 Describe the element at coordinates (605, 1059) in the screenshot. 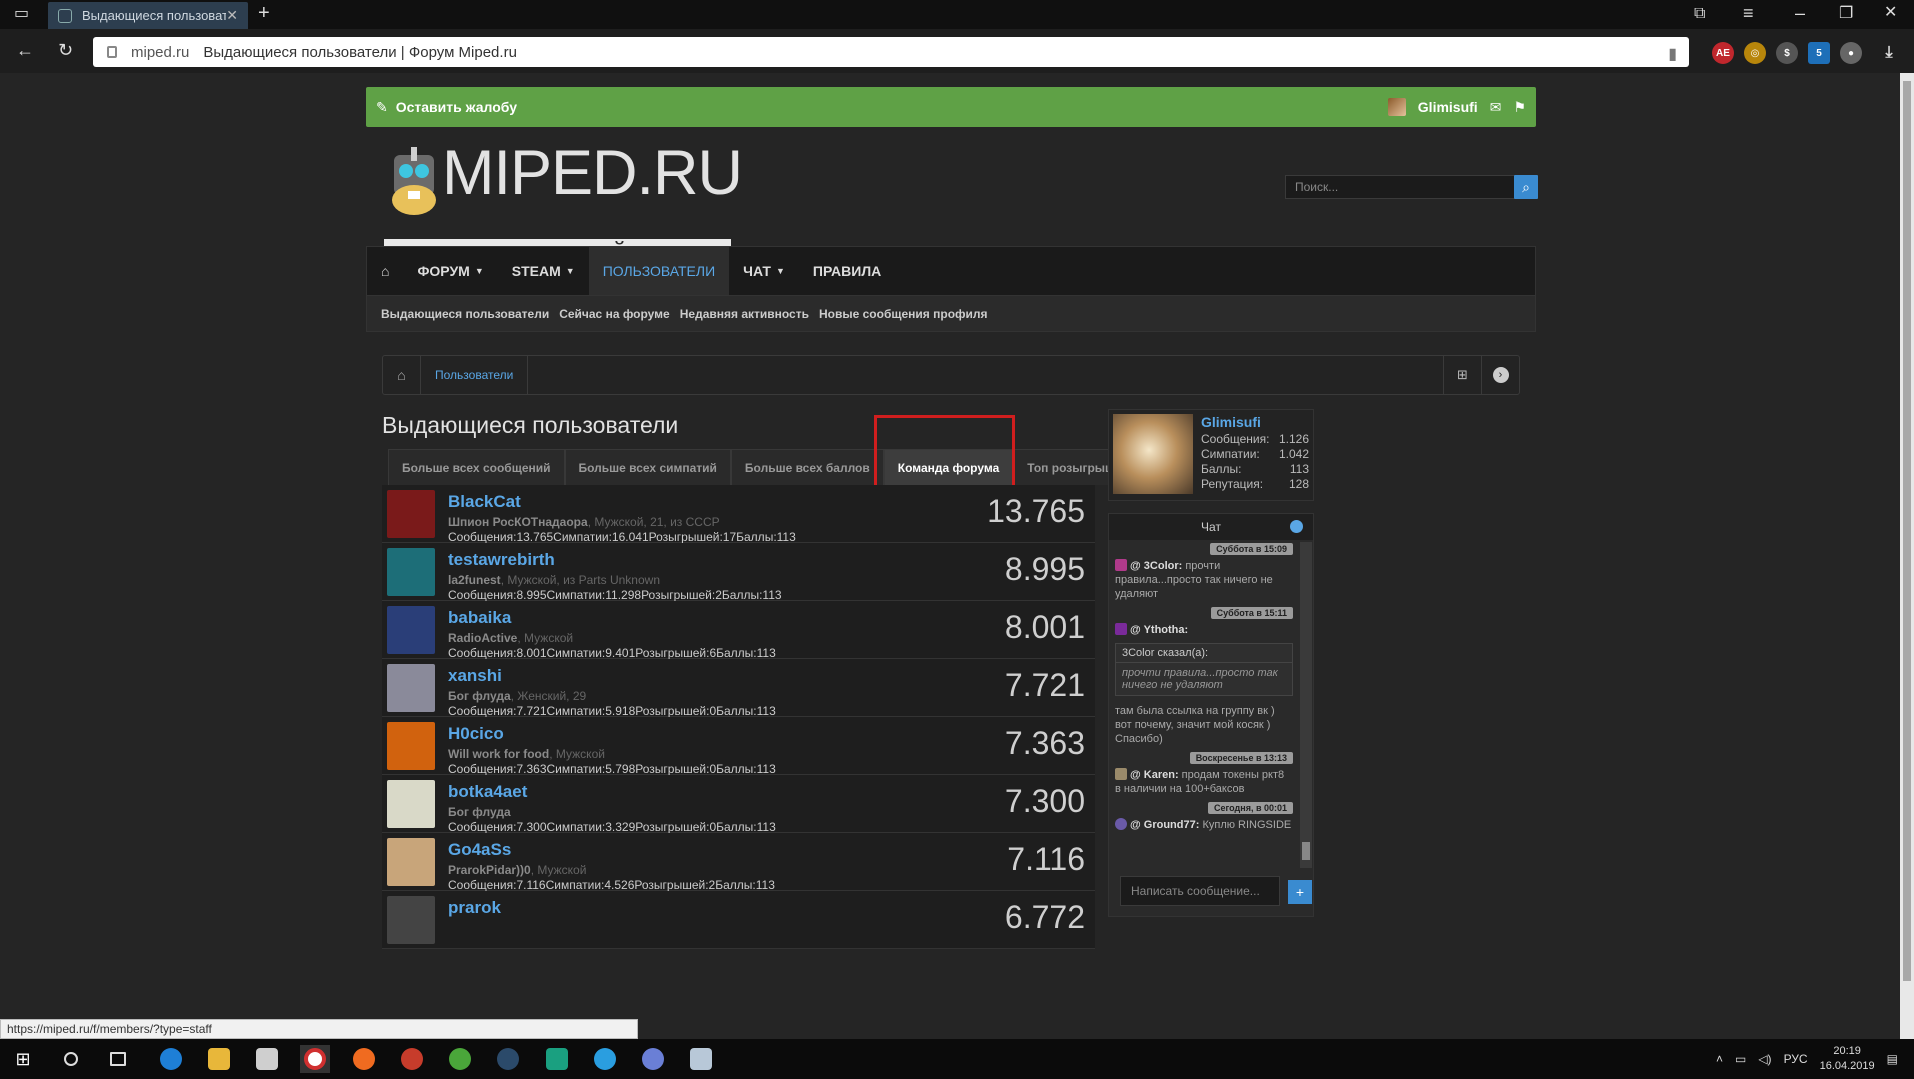

I see `telegram-icon` at that location.